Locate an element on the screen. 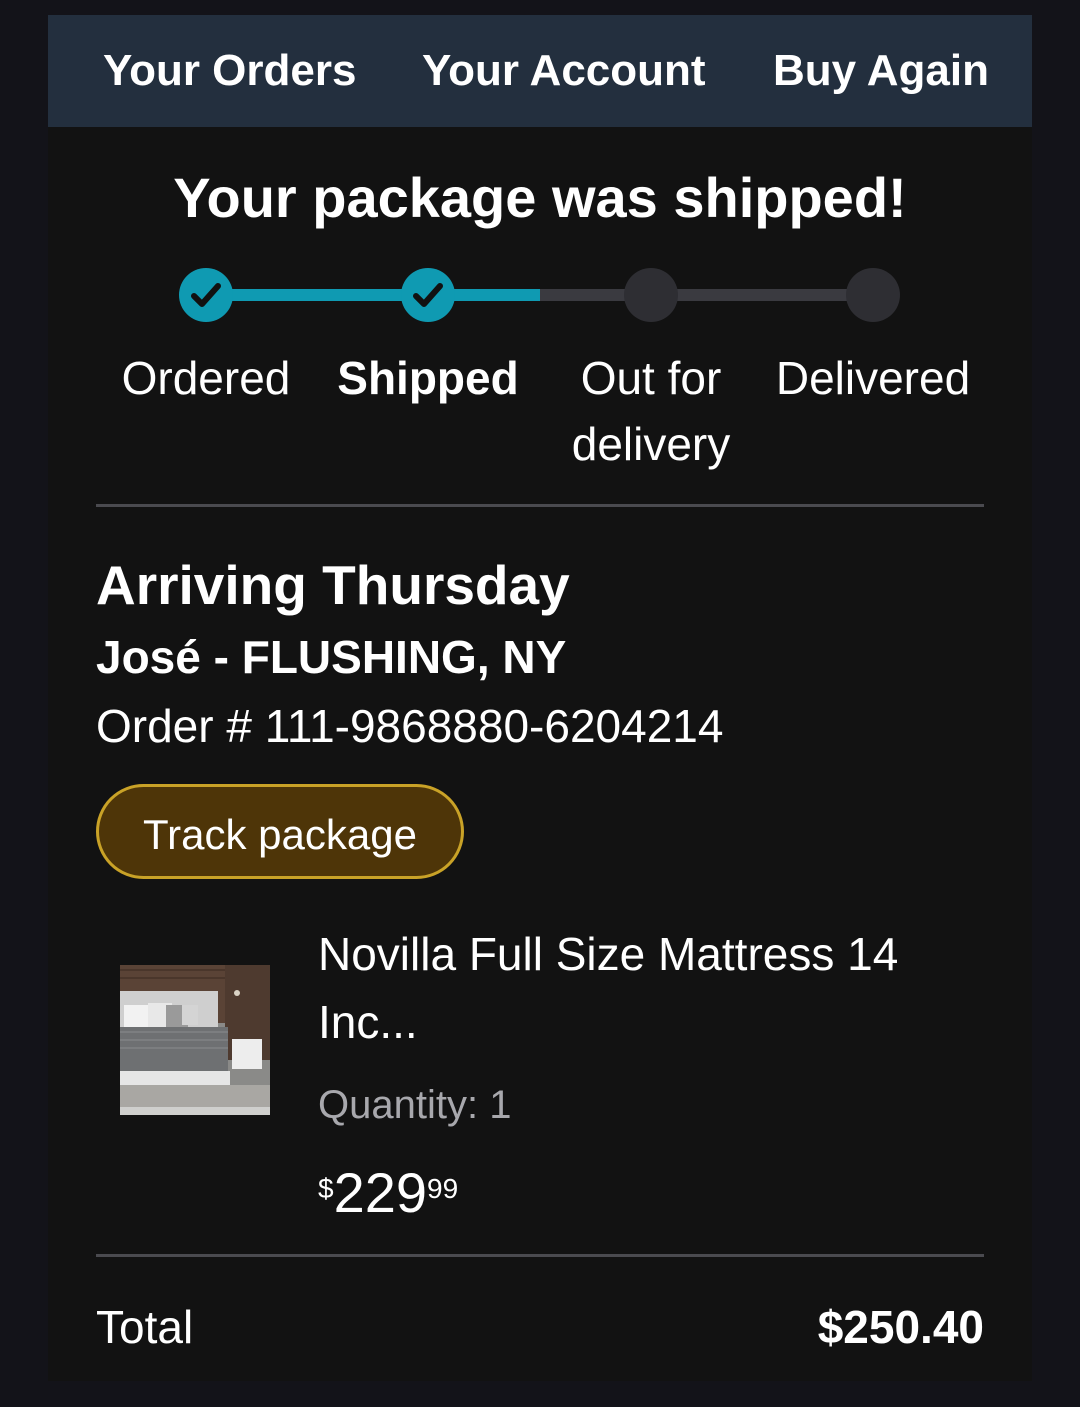 Image resolution: width=1080 pixels, height=1407 pixels. top-nav: Your Orders Your Account Buy Again is located at coordinates (540, 71).